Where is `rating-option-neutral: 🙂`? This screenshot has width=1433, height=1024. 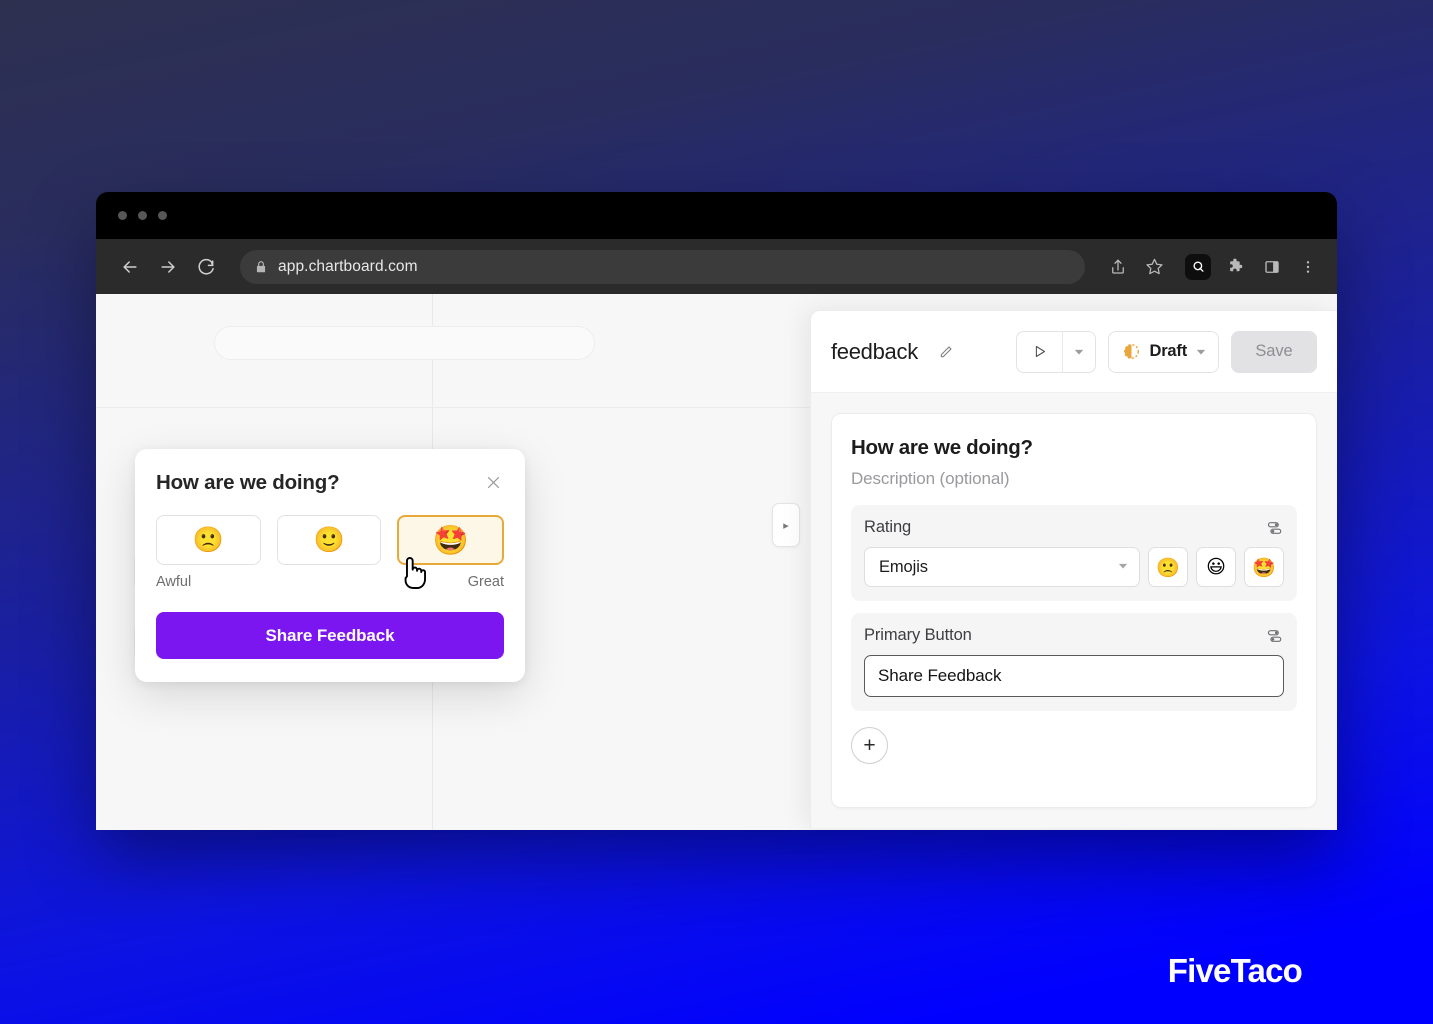 rating-option-neutral: 🙂 is located at coordinates (329, 540).